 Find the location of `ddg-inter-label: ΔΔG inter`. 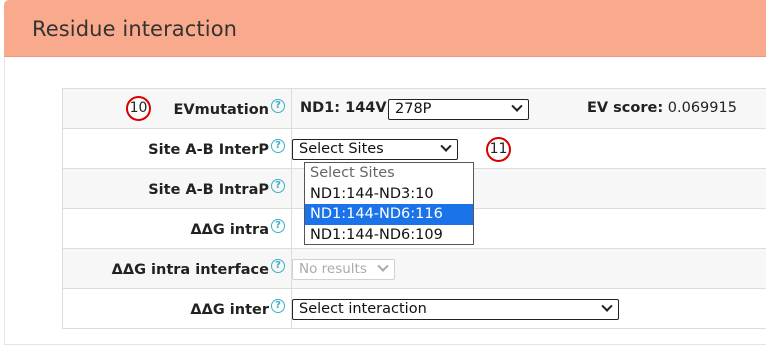

ddg-inter-label: ΔΔG inter is located at coordinates (229, 310).